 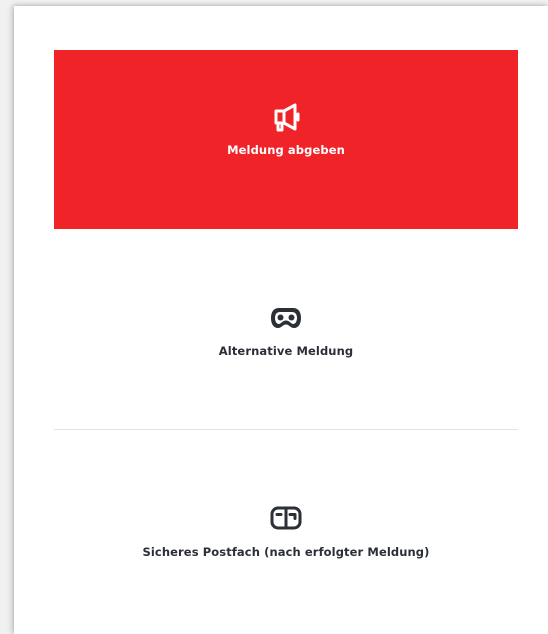 I want to click on section-divider, so click(x=286, y=429).